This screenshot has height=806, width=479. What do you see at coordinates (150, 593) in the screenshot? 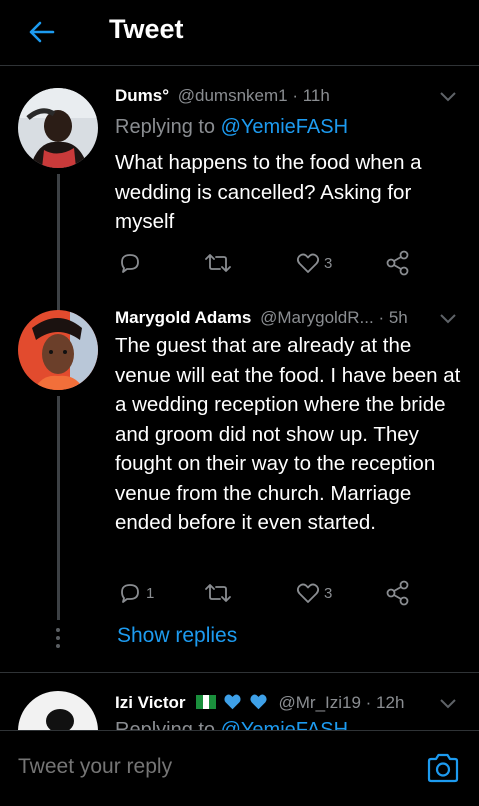
I see `reply-count: 1` at bounding box center [150, 593].